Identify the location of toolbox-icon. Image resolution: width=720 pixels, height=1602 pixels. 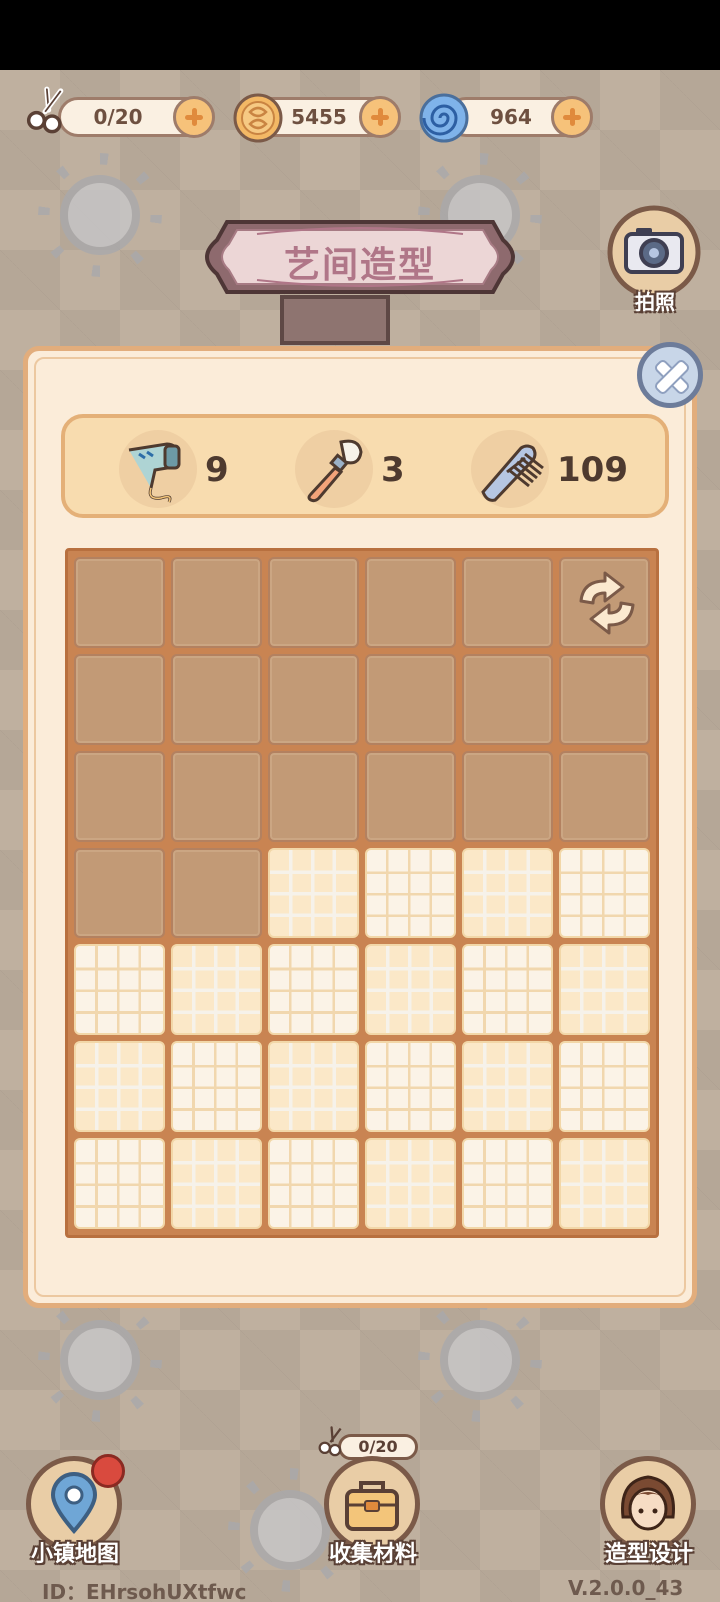
(372, 1506).